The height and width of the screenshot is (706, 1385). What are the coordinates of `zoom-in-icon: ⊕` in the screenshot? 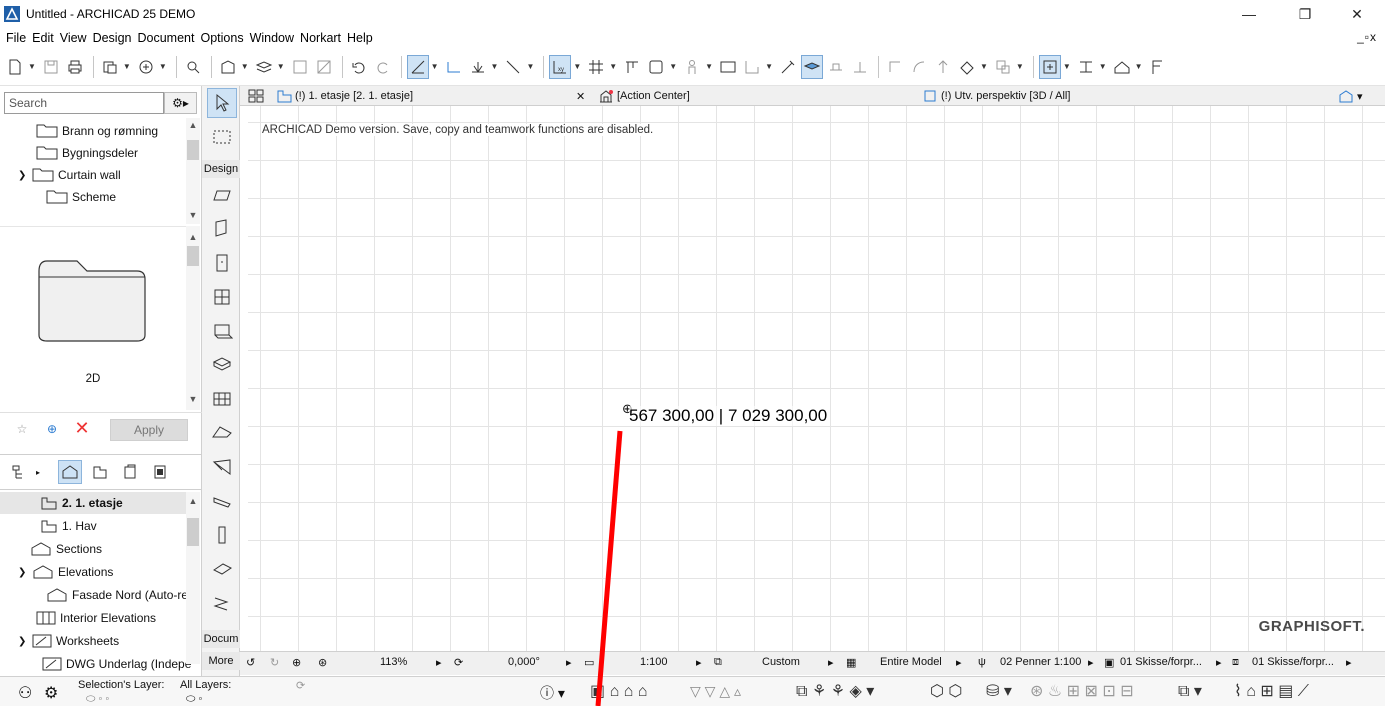 It's located at (296, 662).